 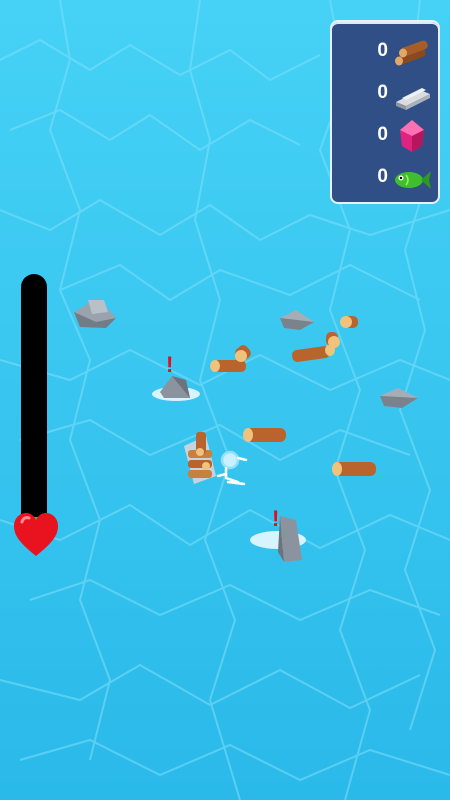 I want to click on gem-count: 0, so click(x=382, y=134).